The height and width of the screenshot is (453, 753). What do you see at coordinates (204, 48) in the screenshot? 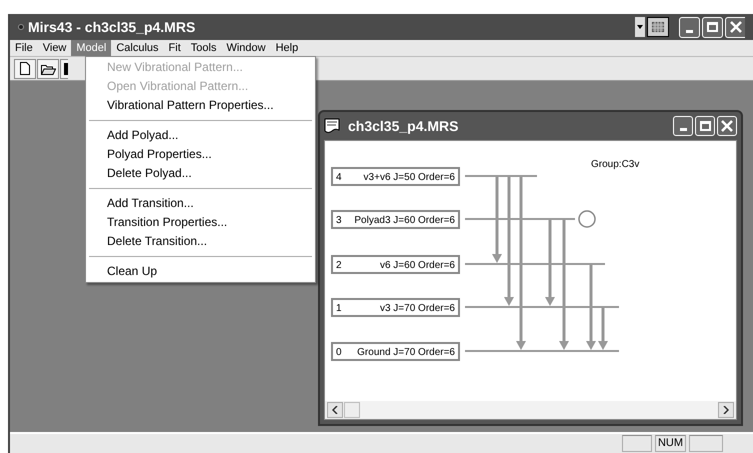
I see `menu-item: Tools` at bounding box center [204, 48].